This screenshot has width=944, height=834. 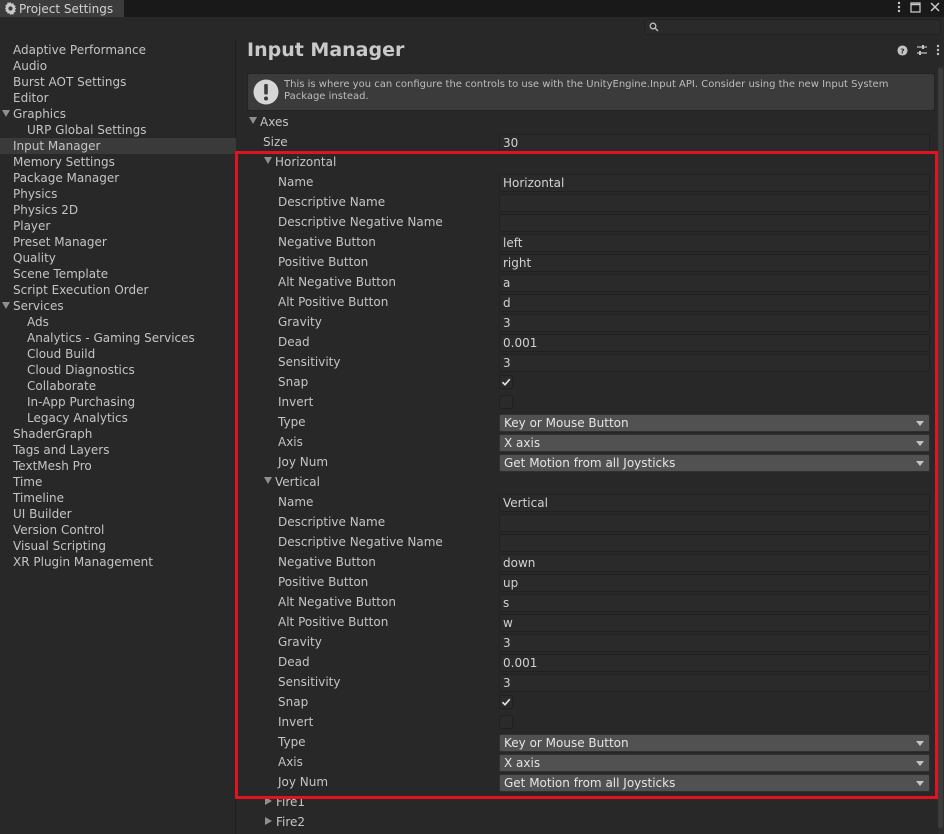 What do you see at coordinates (61, 274) in the screenshot?
I see `sidebar-item-label: Scene Template` at bounding box center [61, 274].